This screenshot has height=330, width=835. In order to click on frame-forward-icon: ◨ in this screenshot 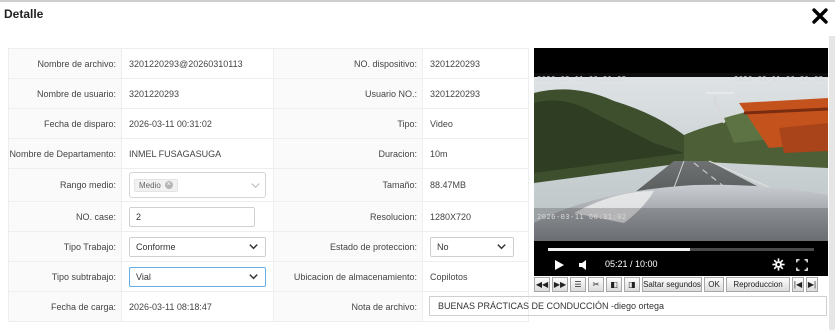, I will do `click(632, 284)`.